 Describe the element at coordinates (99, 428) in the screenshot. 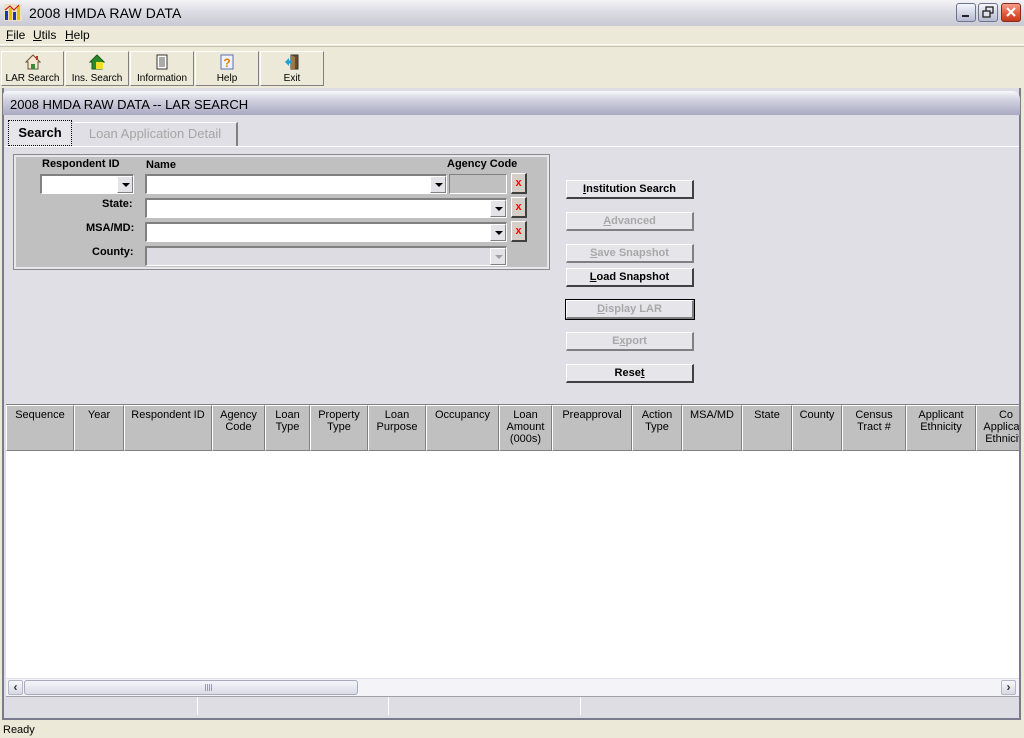

I see `column-header: Year` at that location.